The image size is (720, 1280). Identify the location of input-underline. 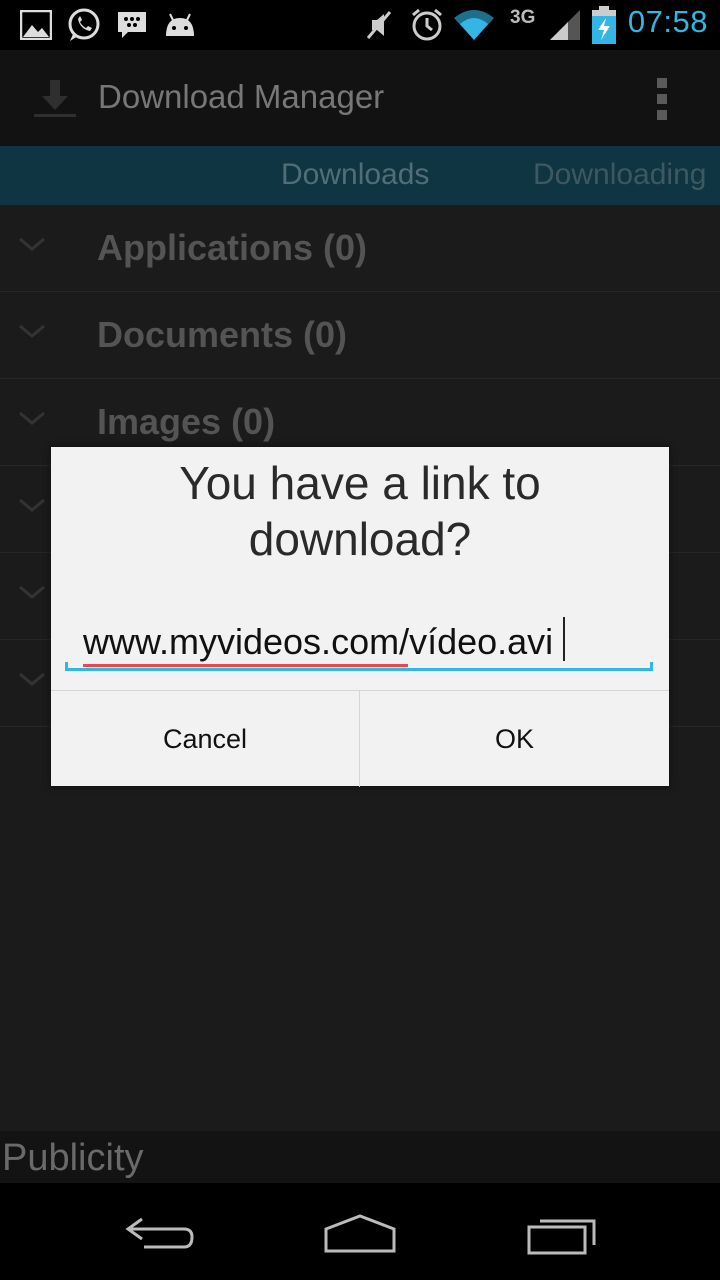
(359, 666).